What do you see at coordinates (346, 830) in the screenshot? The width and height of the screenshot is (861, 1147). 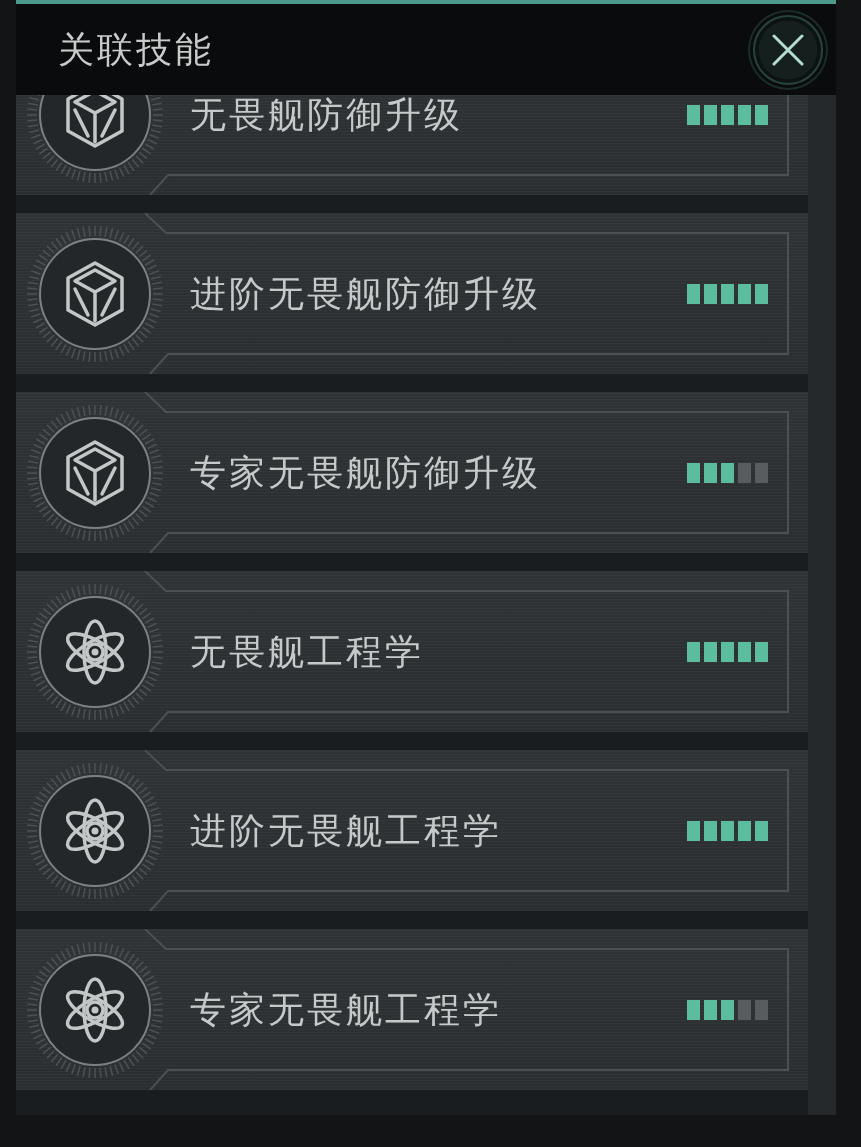 I see `skill-name: 进阶无畏舰工程学` at bounding box center [346, 830].